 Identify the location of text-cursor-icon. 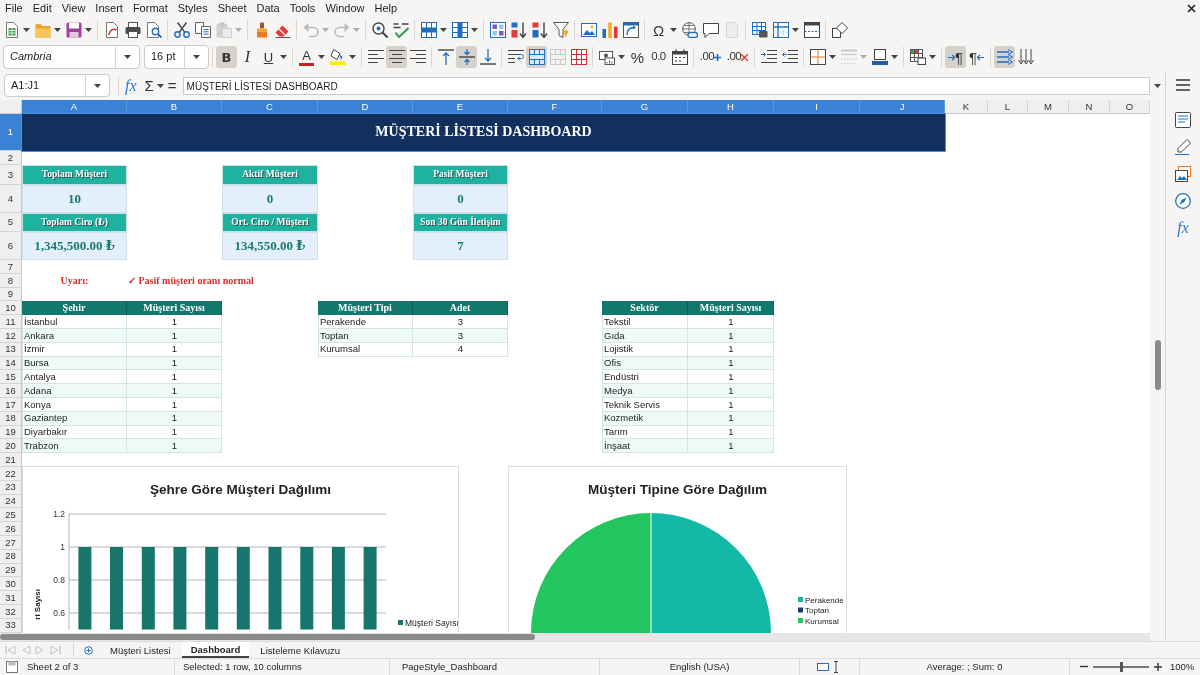
(836, 667).